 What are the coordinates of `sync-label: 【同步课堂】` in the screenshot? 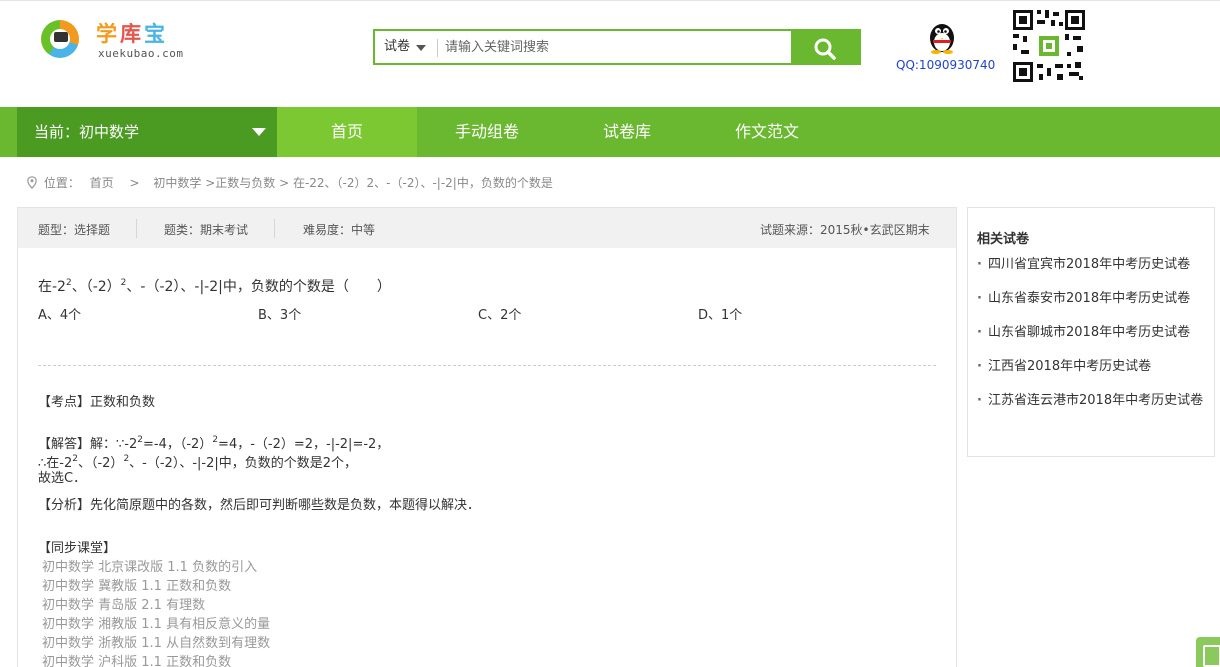 It's located at (77, 548).